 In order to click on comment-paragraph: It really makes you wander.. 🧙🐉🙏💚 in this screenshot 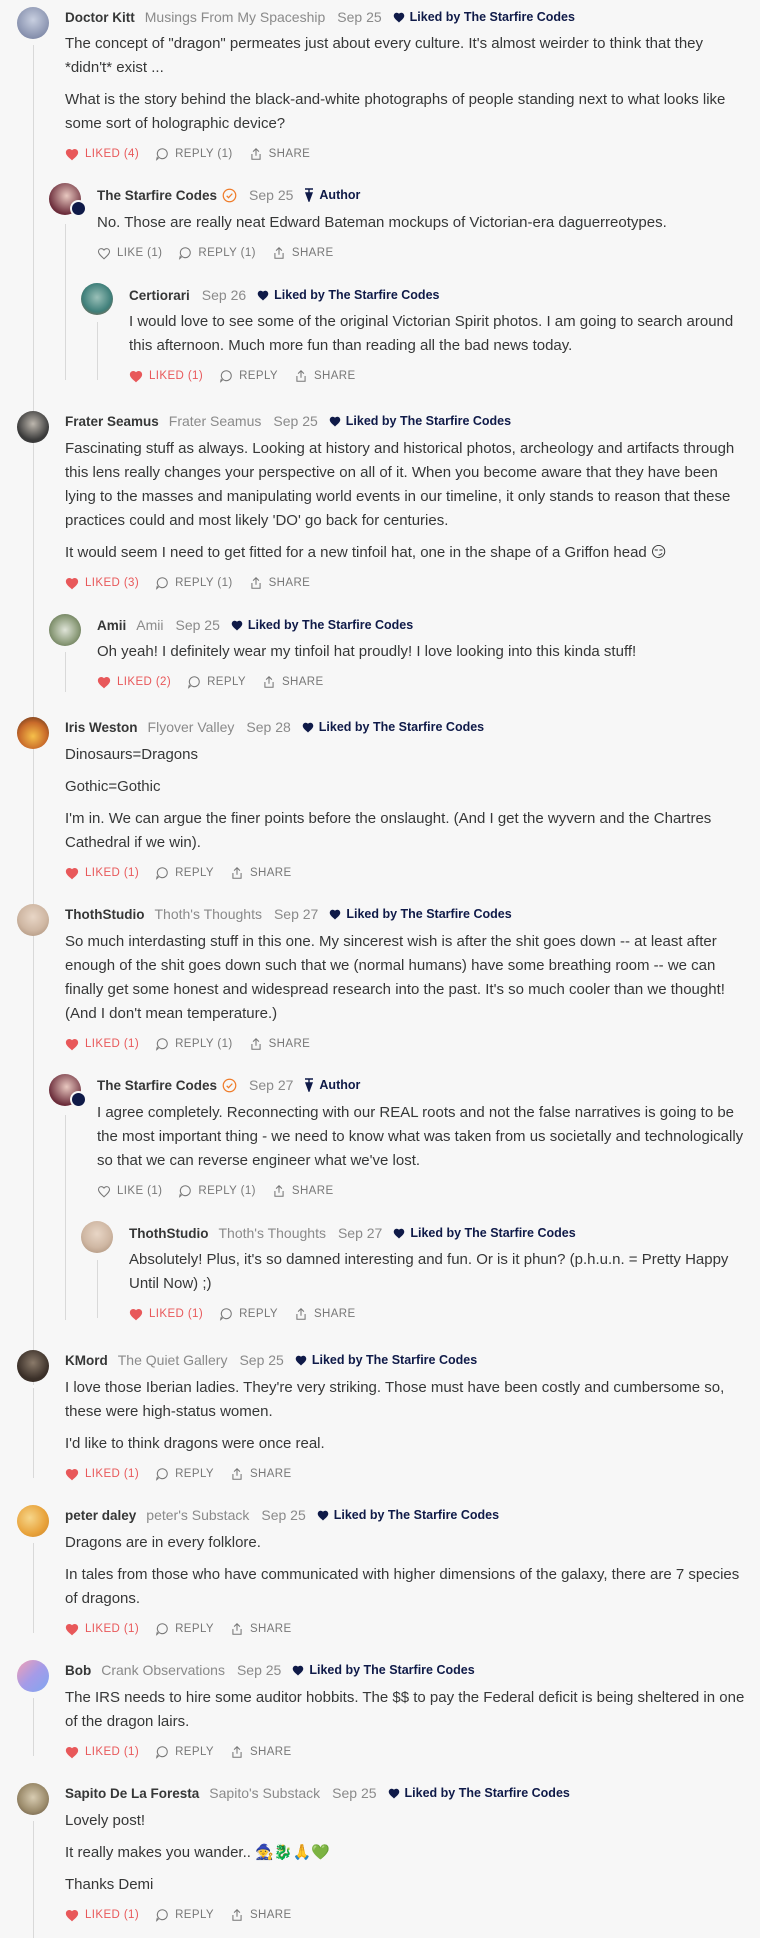, I will do `click(197, 1852)`.